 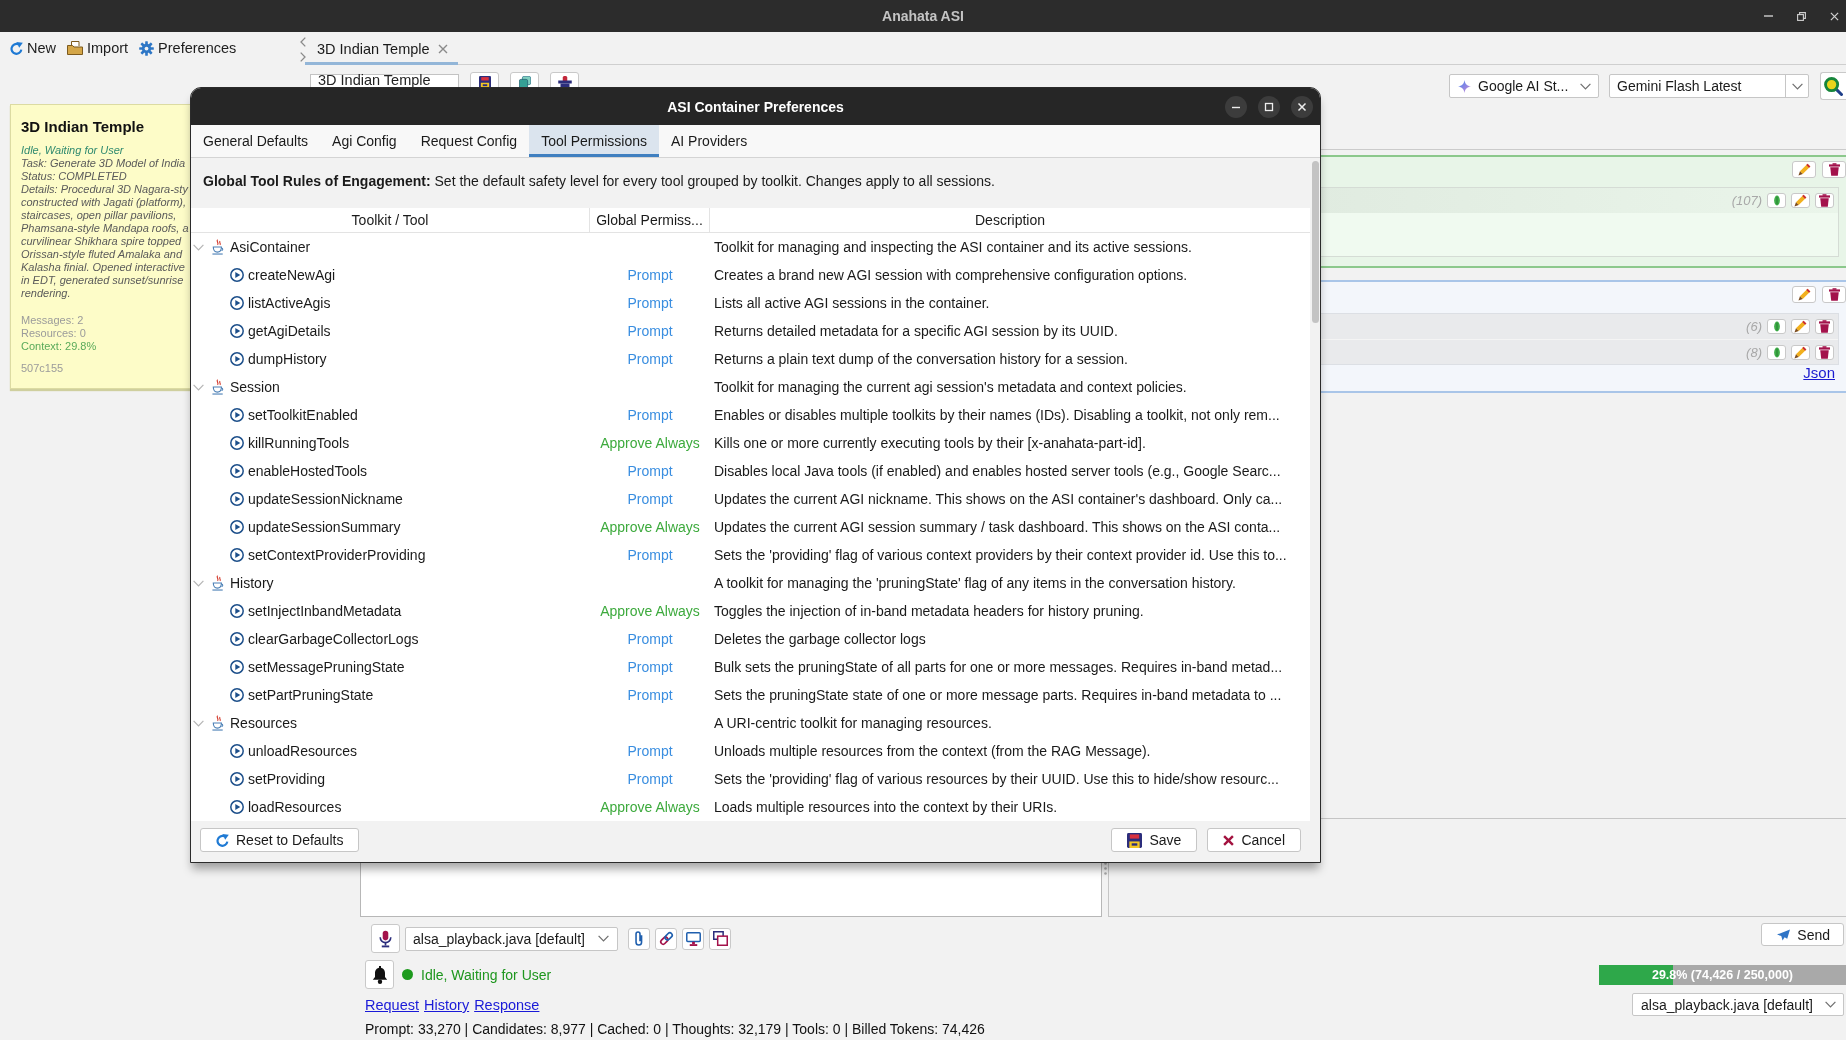 I want to click on windows-button, so click(x=720, y=938).